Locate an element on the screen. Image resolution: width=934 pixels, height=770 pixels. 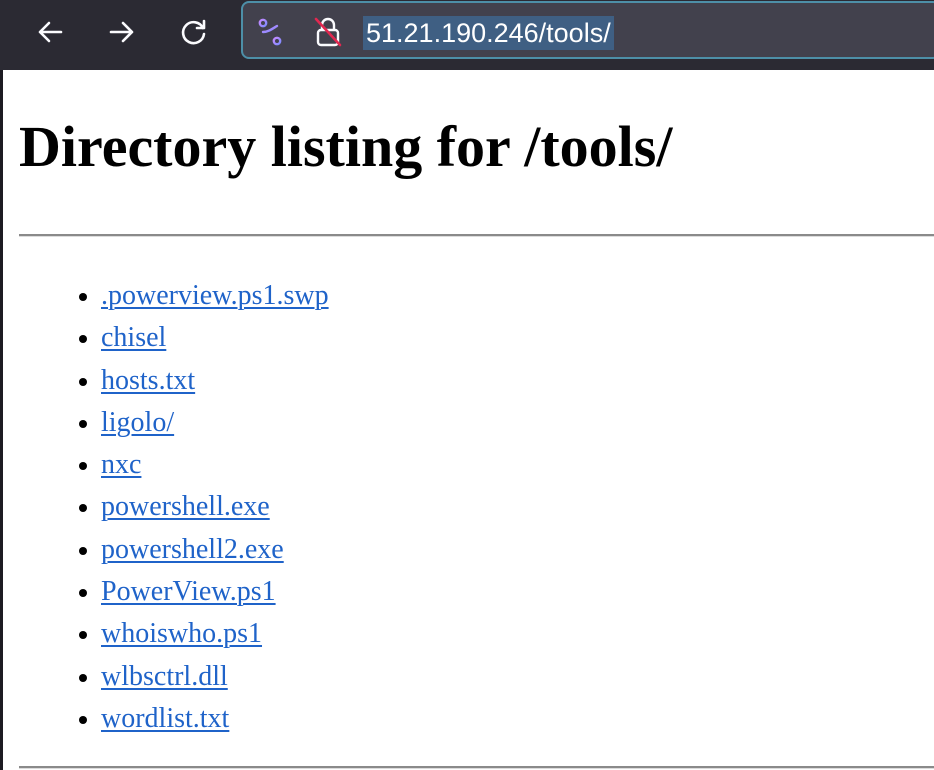
list-item: whoiswho.ps1 is located at coordinates (215, 634).